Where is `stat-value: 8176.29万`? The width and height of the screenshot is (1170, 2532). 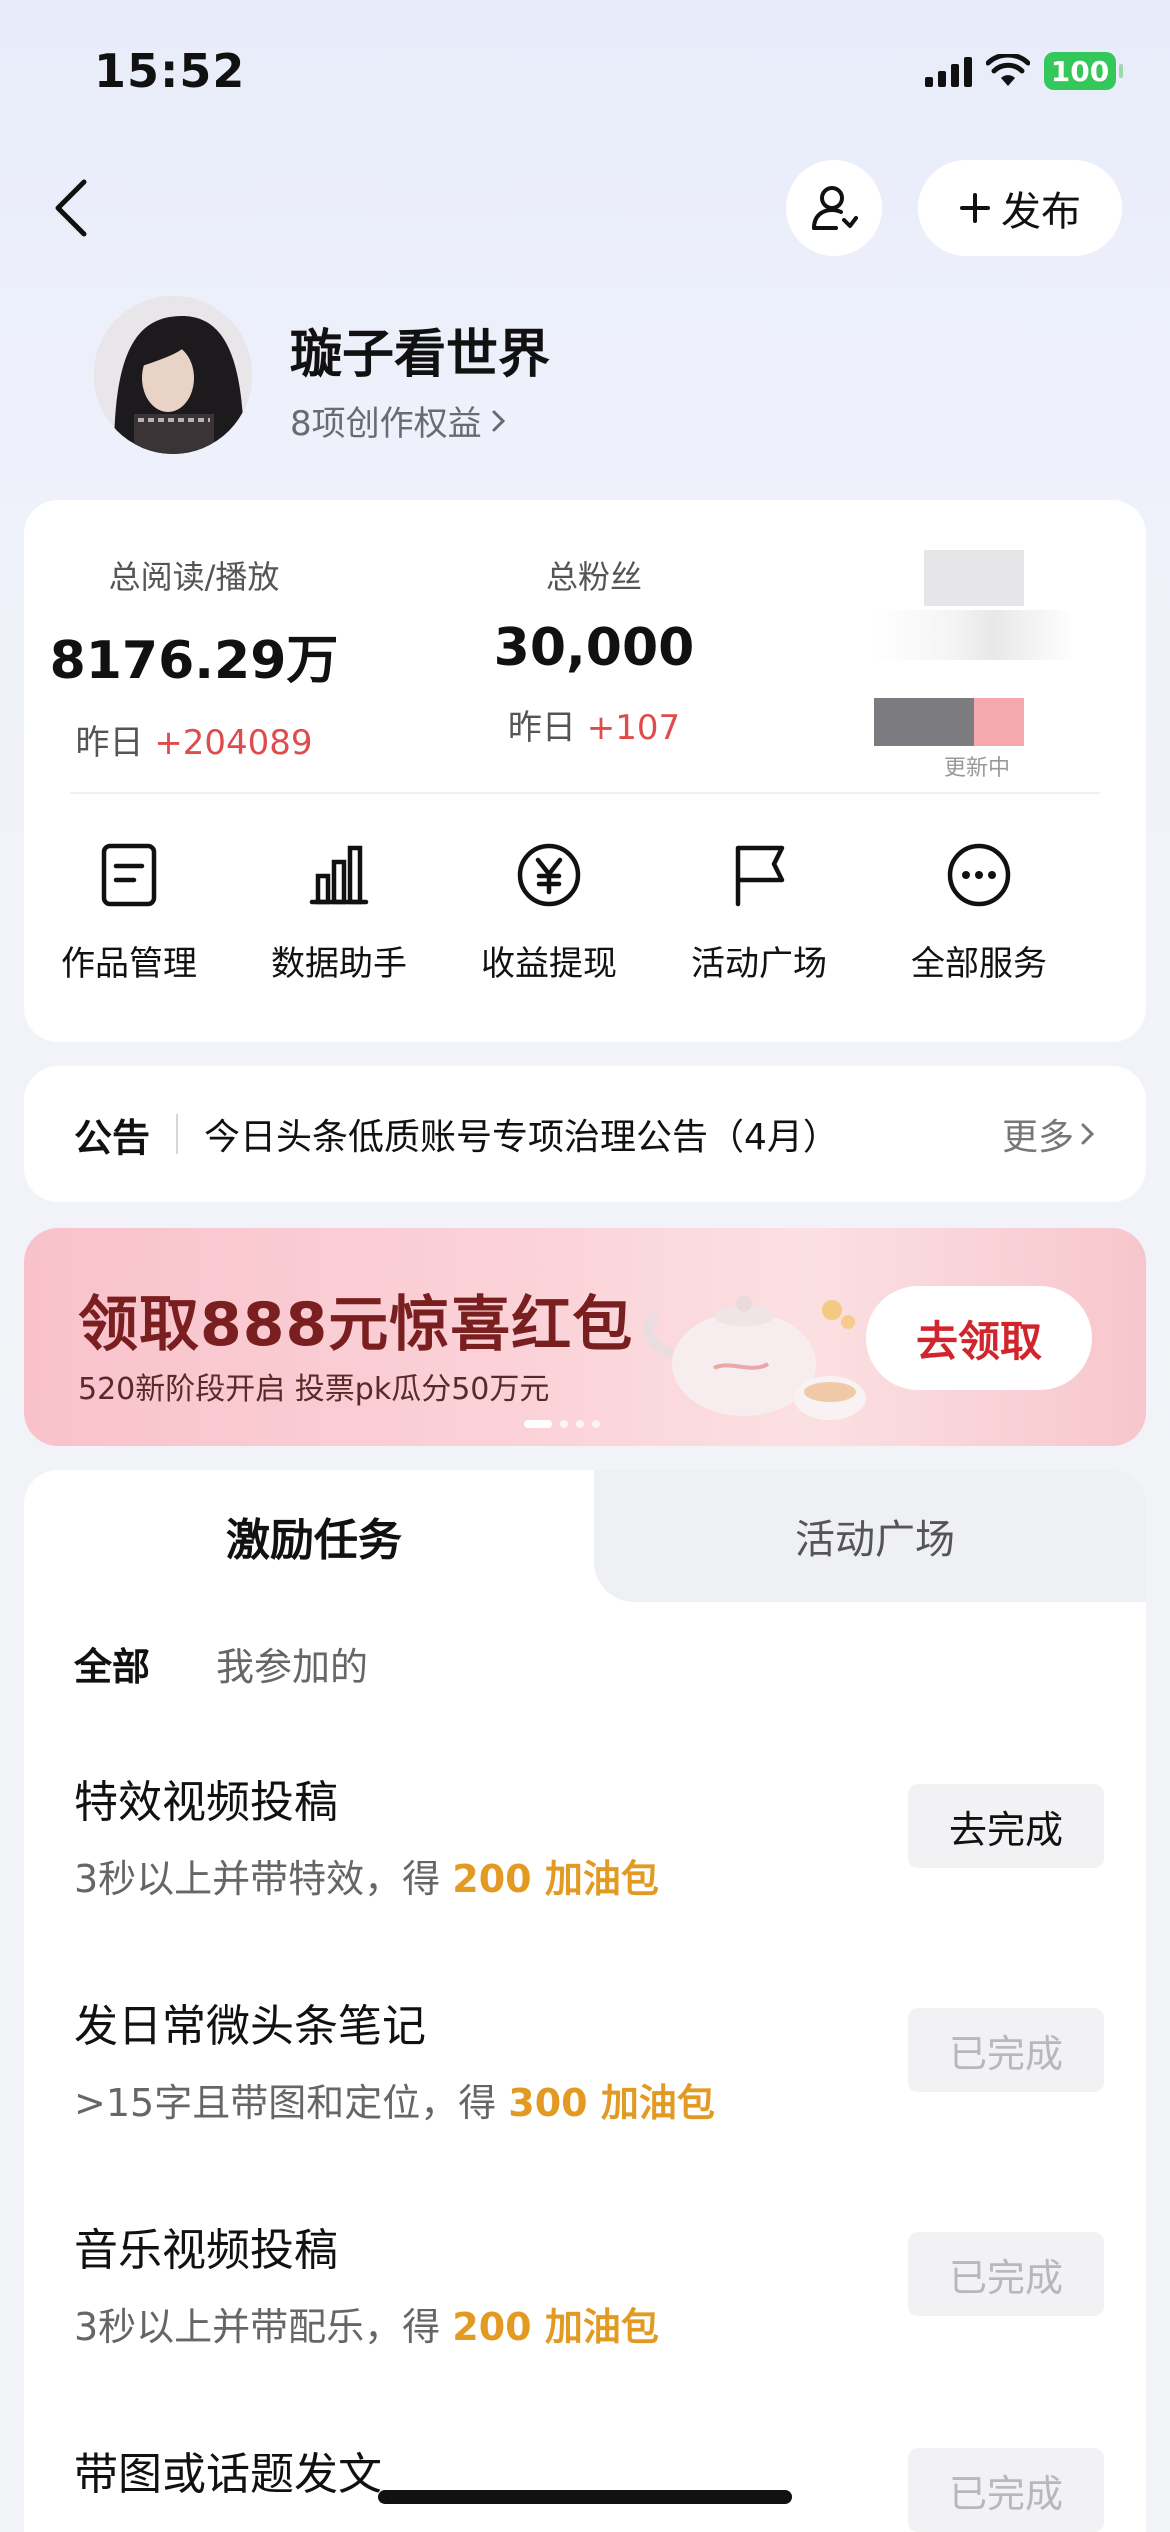 stat-value: 8176.29万 is located at coordinates (194, 661).